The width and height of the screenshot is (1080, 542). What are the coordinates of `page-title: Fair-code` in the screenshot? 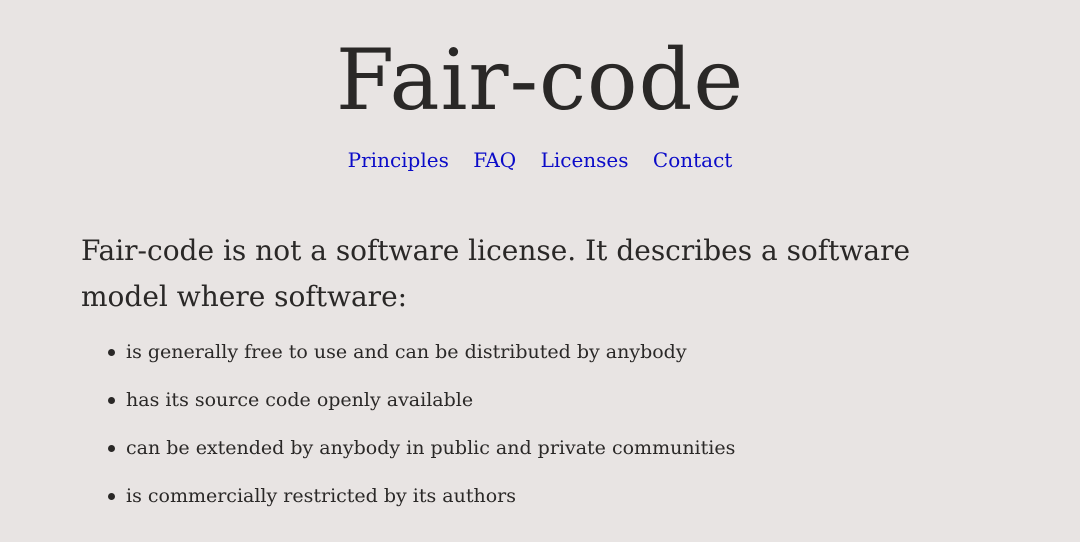 It's located at (540, 80).